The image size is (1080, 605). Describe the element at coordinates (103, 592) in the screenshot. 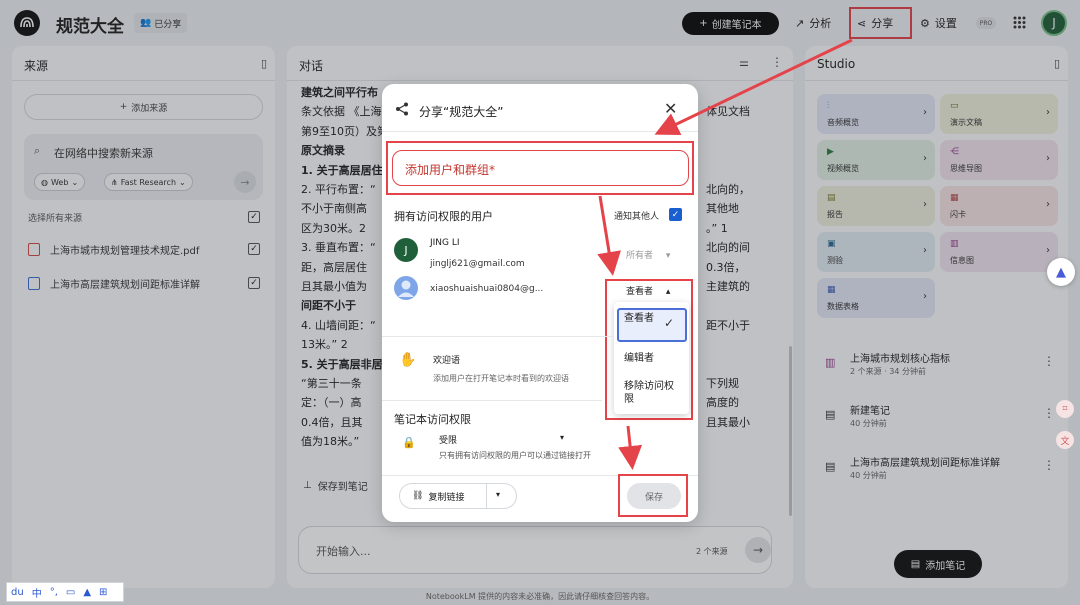

I see `grid-icon: ⊞` at that location.